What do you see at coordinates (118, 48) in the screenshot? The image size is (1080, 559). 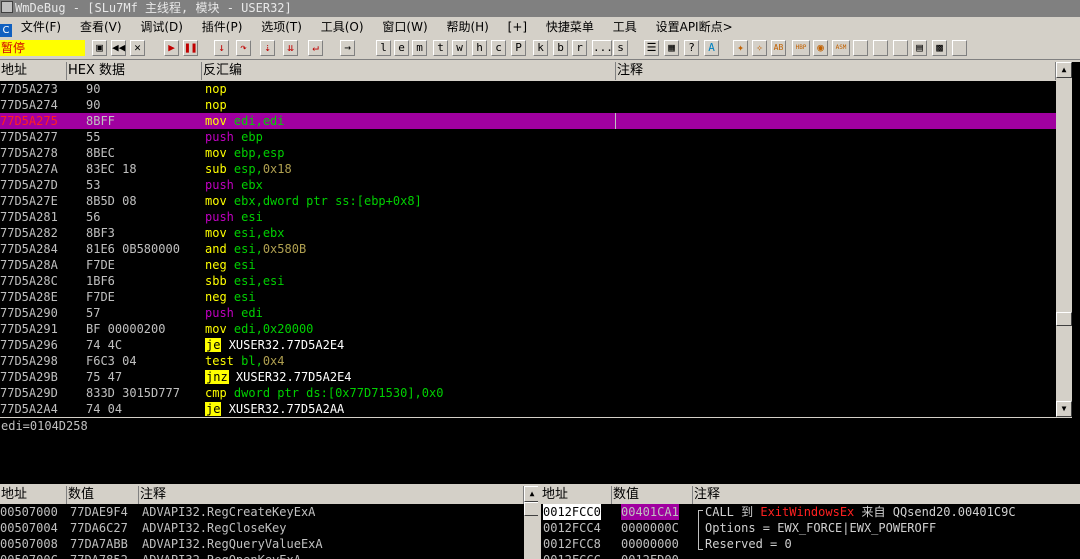 I see `restart-icon: ◀◀` at bounding box center [118, 48].